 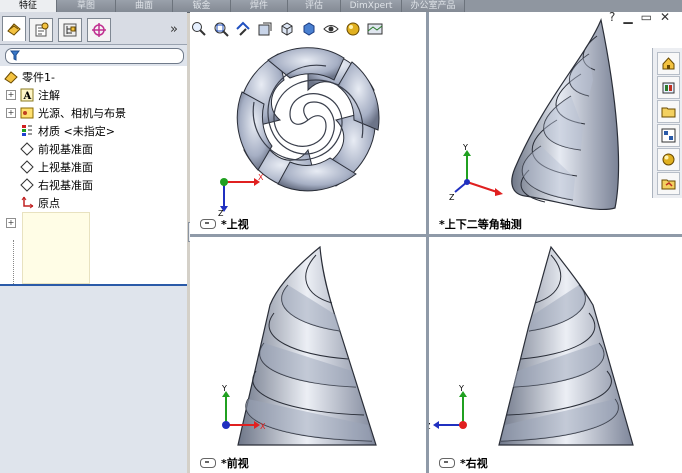 I want to click on viewport-label-top: *上视, so click(x=224, y=224).